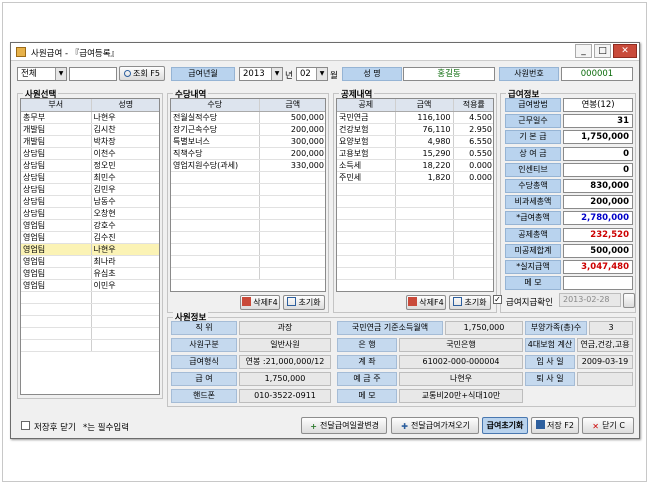 Image resolution: width=650 pixels, height=485 pixels. I want to click on table-row: 전월실적수당 500,000, so click(248, 117).